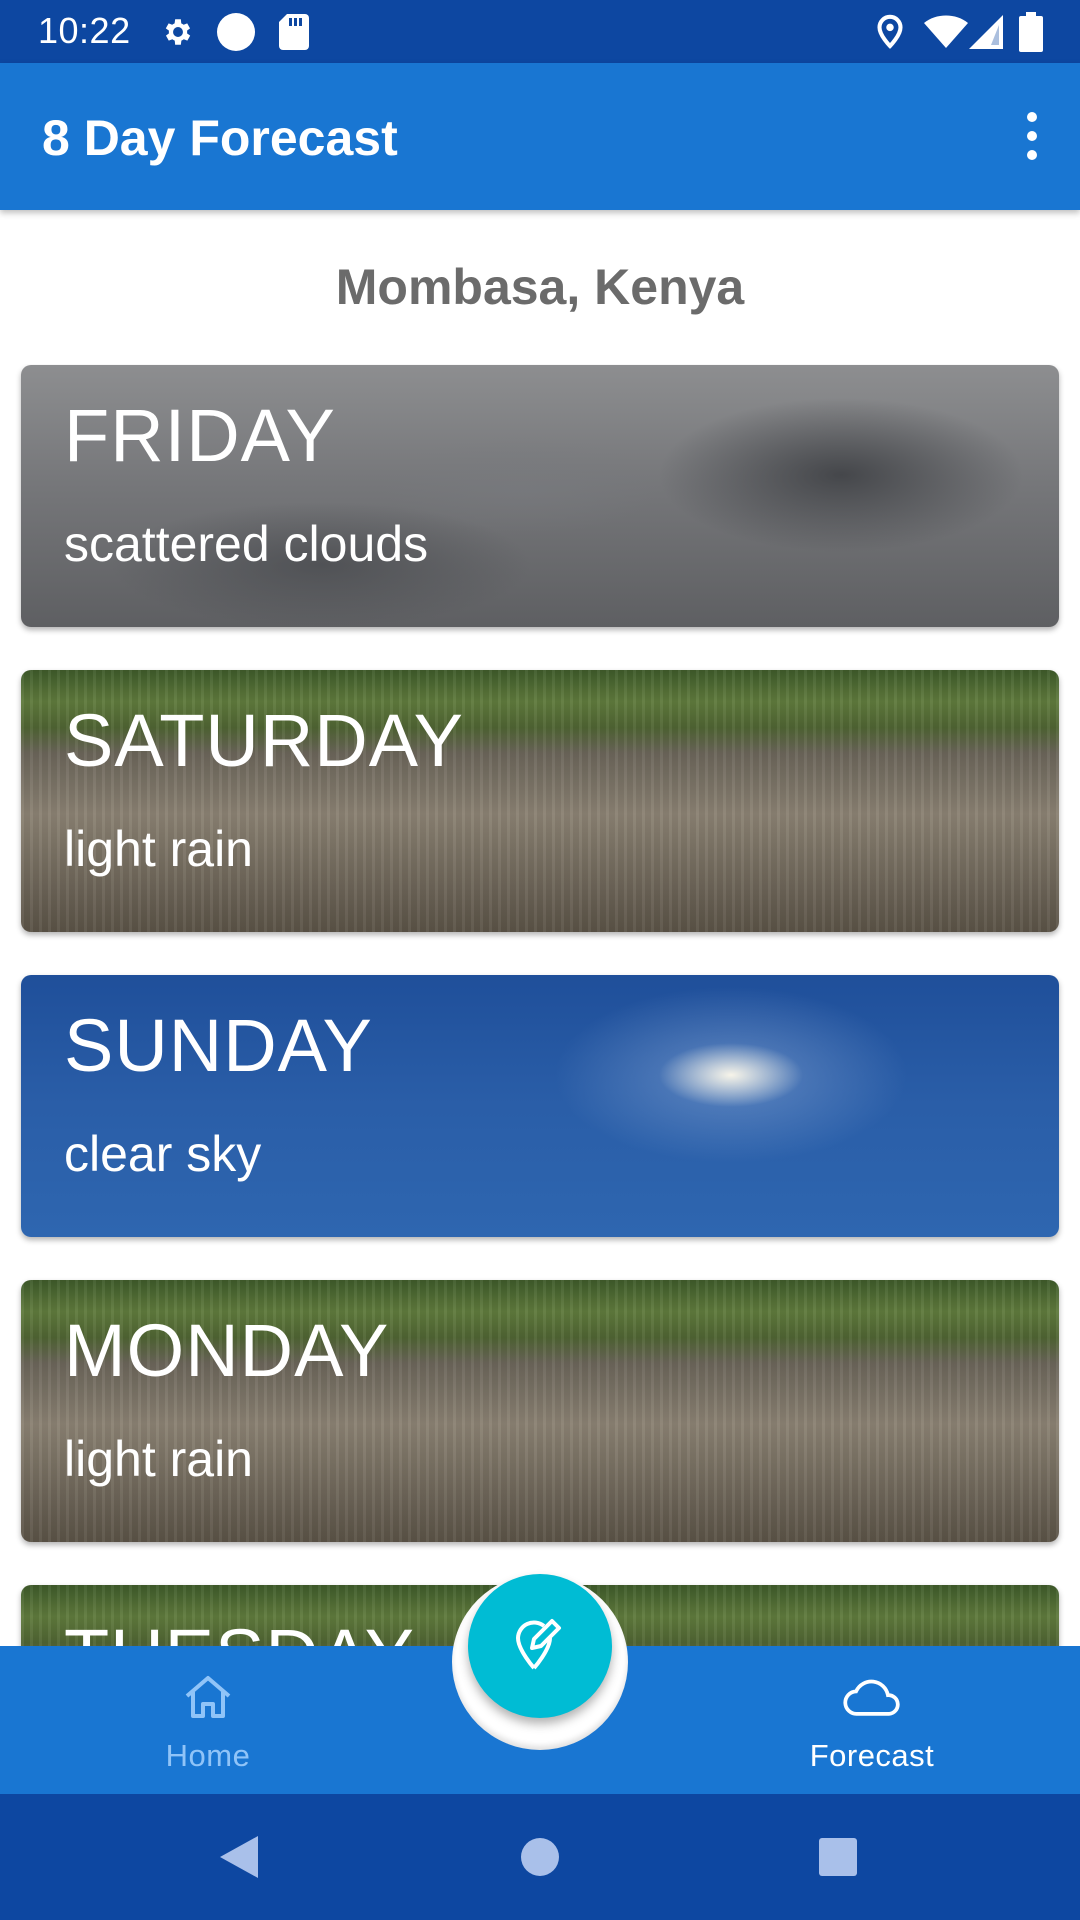  I want to click on forecast-day: MONDAY, so click(227, 1350).